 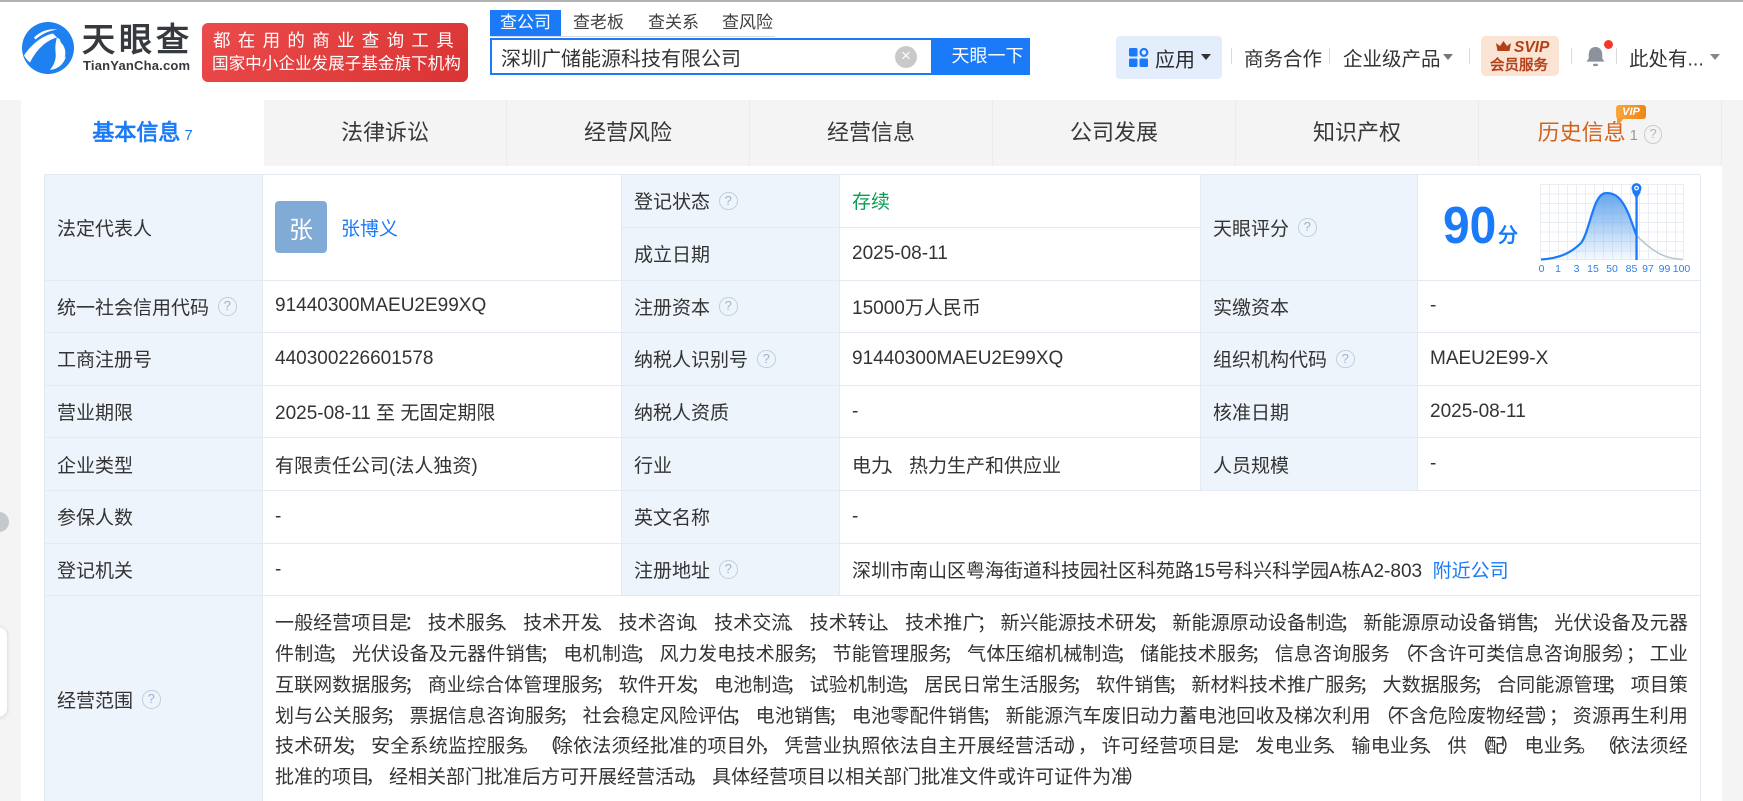 What do you see at coordinates (1665, 269) in the screenshot?
I see `svg-text: 99` at bounding box center [1665, 269].